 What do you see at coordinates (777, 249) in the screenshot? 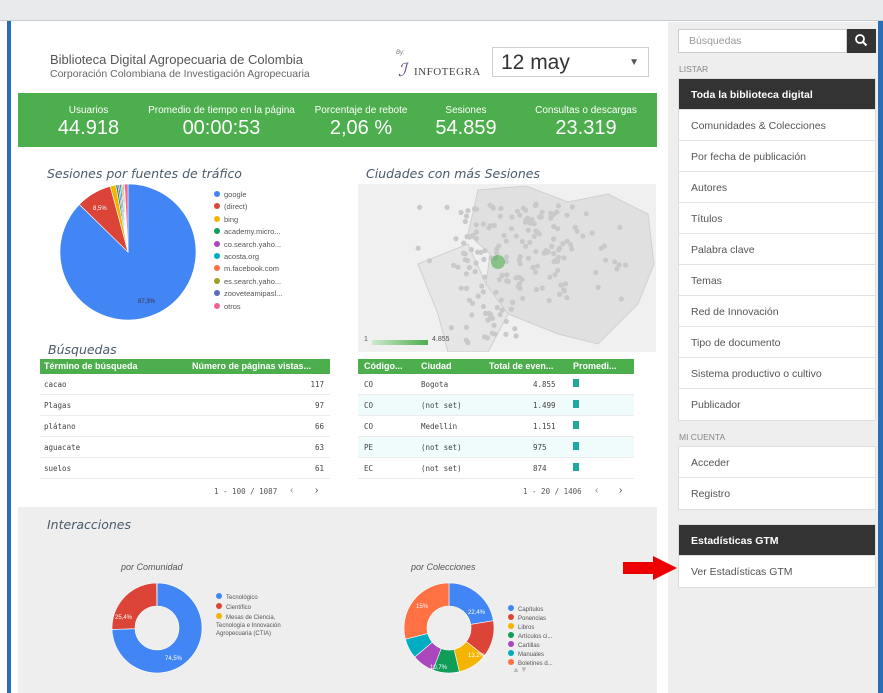
I see `menu-item: Palabra clave` at bounding box center [777, 249].